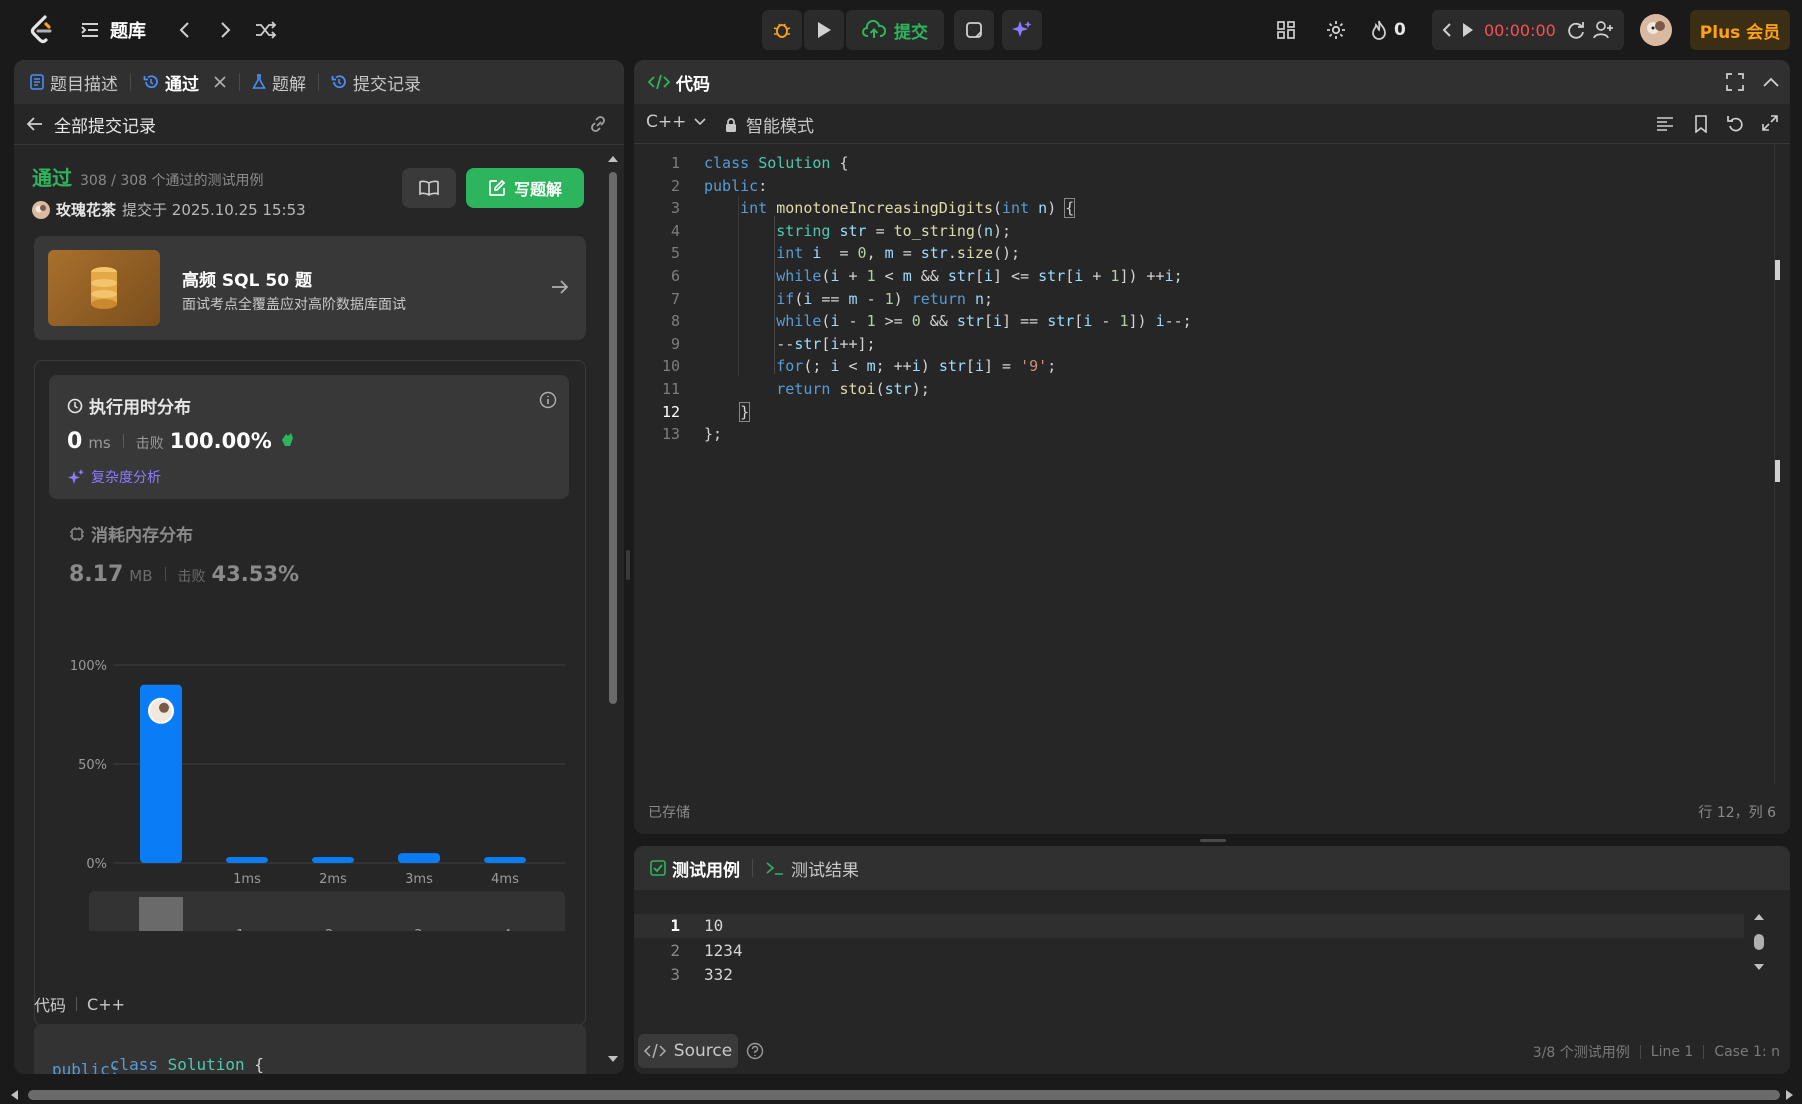 This screenshot has height=1104, width=1802. What do you see at coordinates (52, 178) in the screenshot?
I see `result-label: 通过` at bounding box center [52, 178].